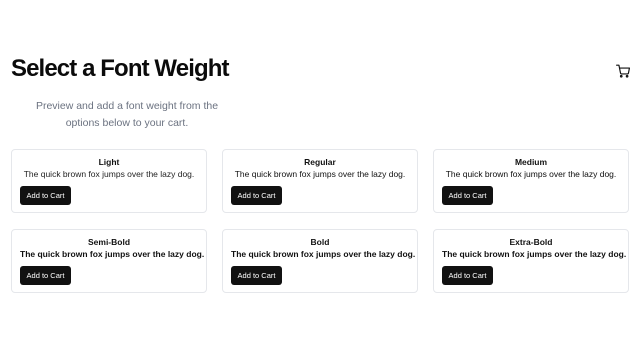  I want to click on shopping-cart-icon, so click(623, 71).